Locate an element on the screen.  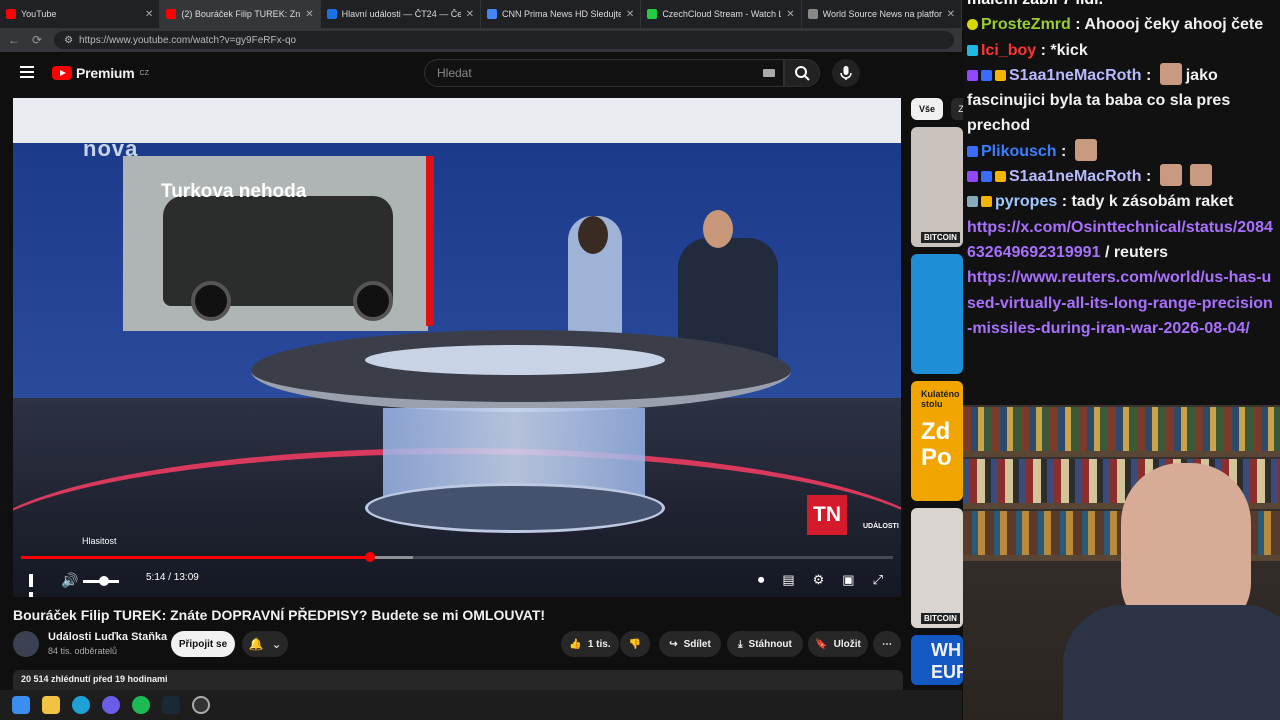
browser-tab: CzechCloud Stream - Watch Live ✕ is located at coordinates (721, 14).